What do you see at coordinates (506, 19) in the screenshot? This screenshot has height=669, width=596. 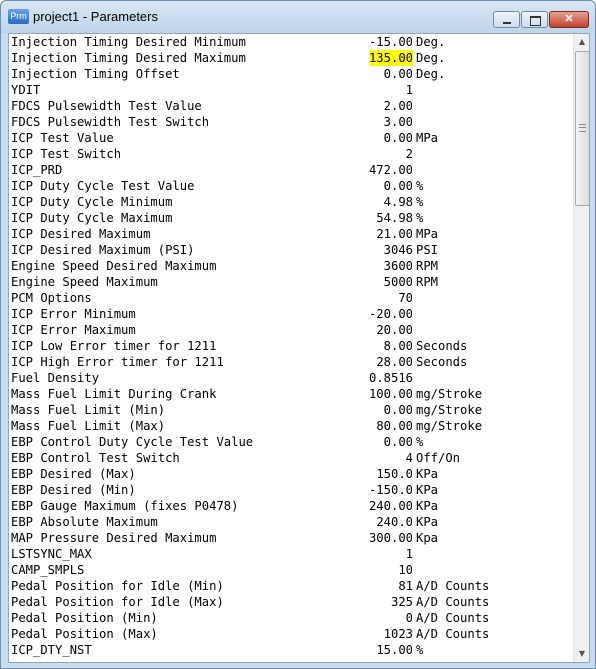 I see `minimize-button` at bounding box center [506, 19].